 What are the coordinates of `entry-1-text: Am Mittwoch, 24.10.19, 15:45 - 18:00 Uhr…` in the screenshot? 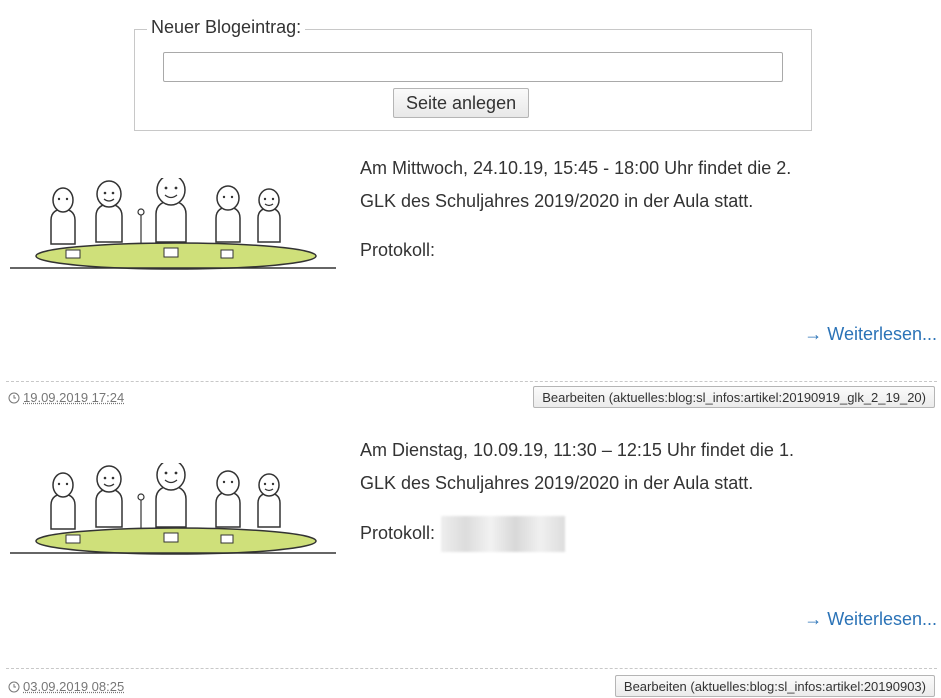 It's located at (647, 209).